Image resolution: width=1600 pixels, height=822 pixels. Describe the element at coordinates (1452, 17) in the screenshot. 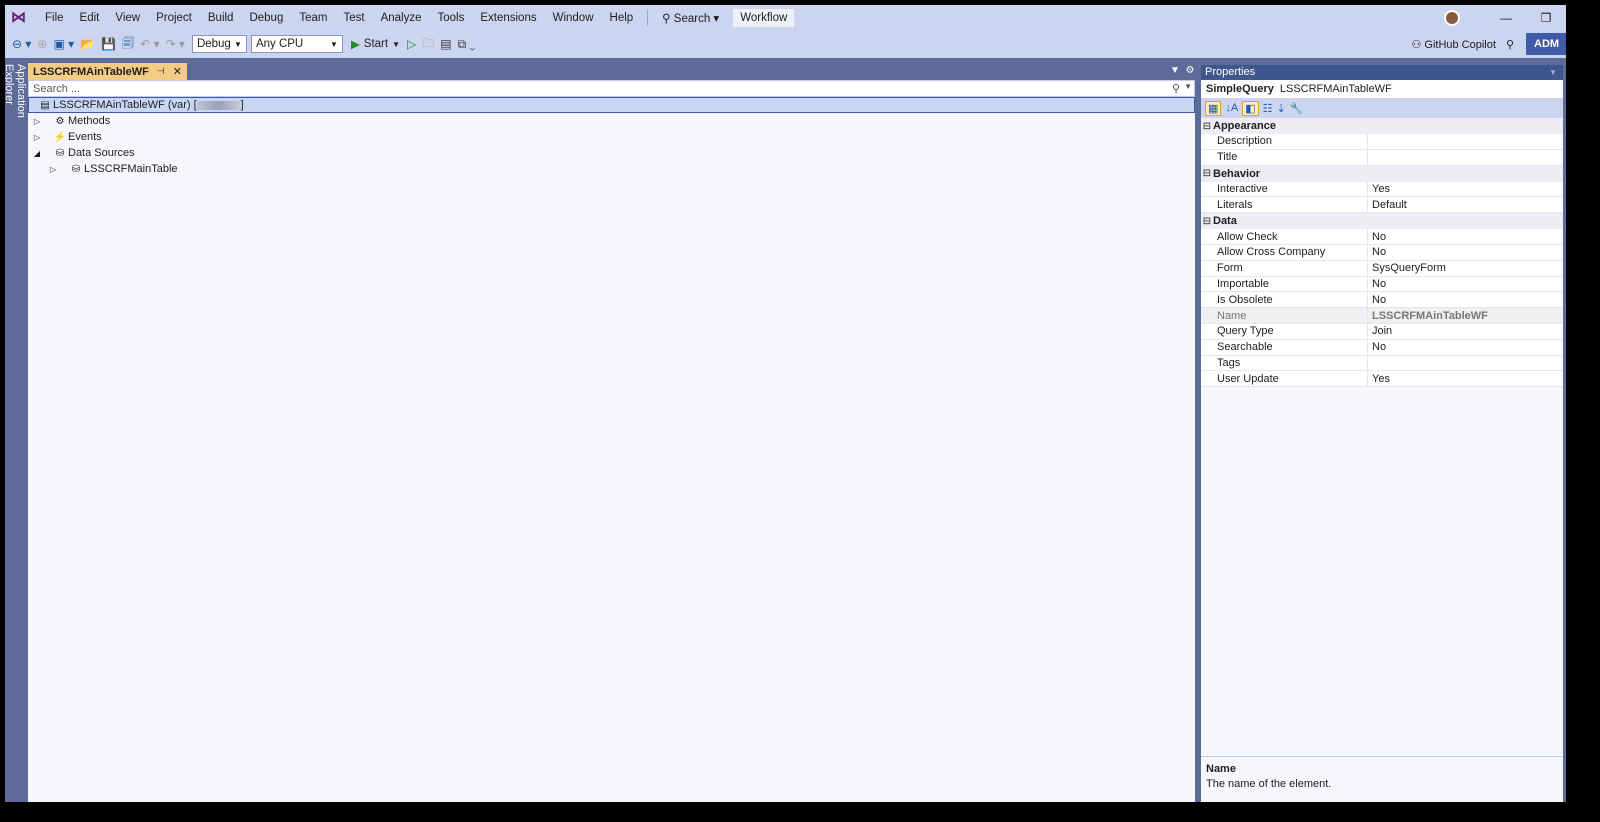

I see `avatar` at that location.